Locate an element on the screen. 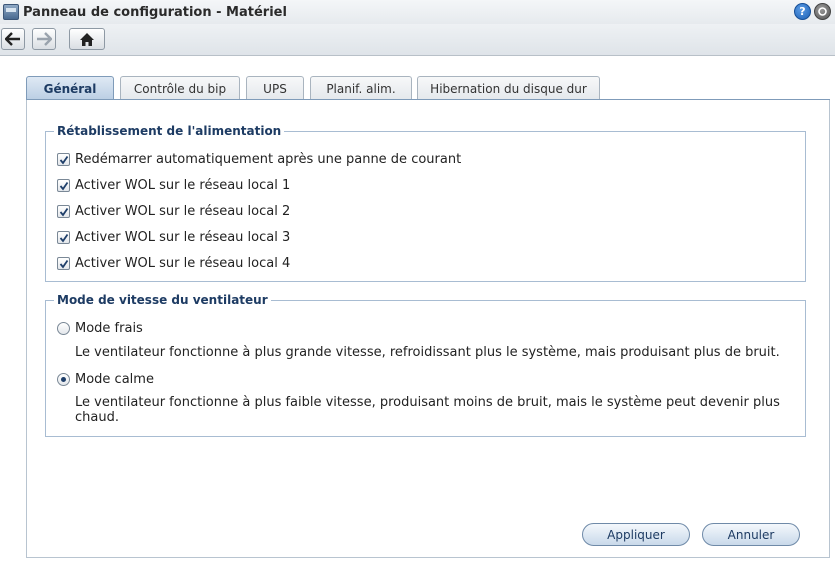 Image resolution: width=835 pixels, height=563 pixels. cool-mode-radio is located at coordinates (63, 328).